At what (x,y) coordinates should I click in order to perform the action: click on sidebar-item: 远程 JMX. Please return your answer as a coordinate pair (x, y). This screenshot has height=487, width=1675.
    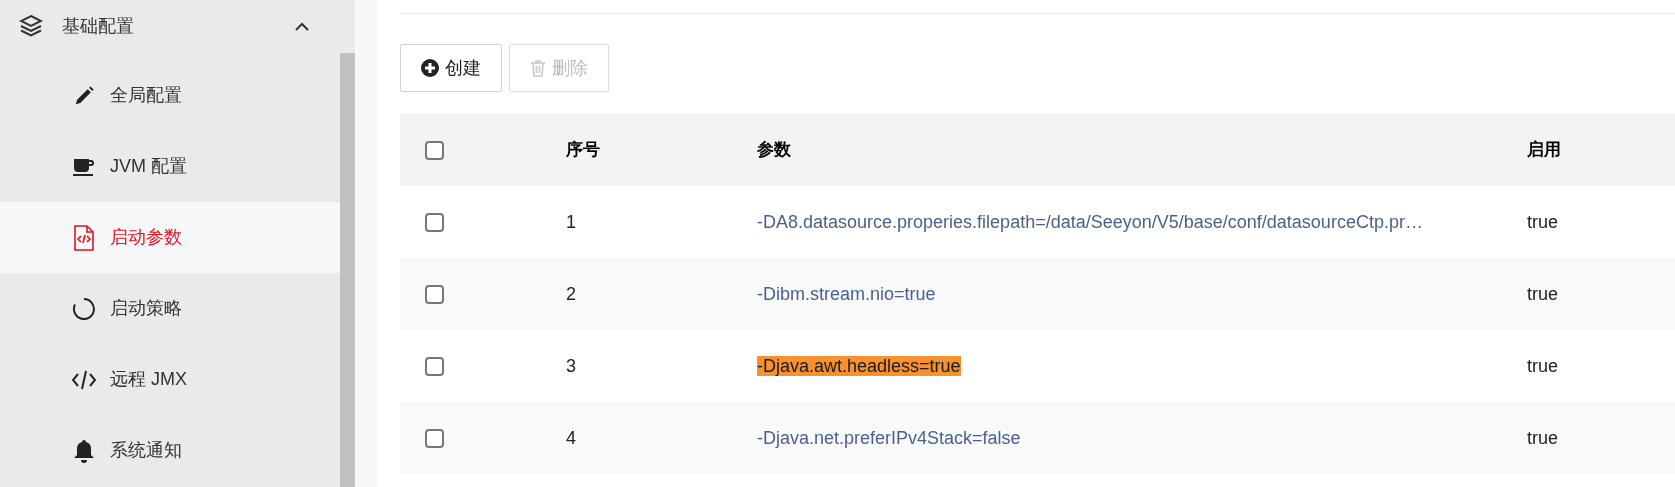
    Looking at the image, I should click on (170, 379).